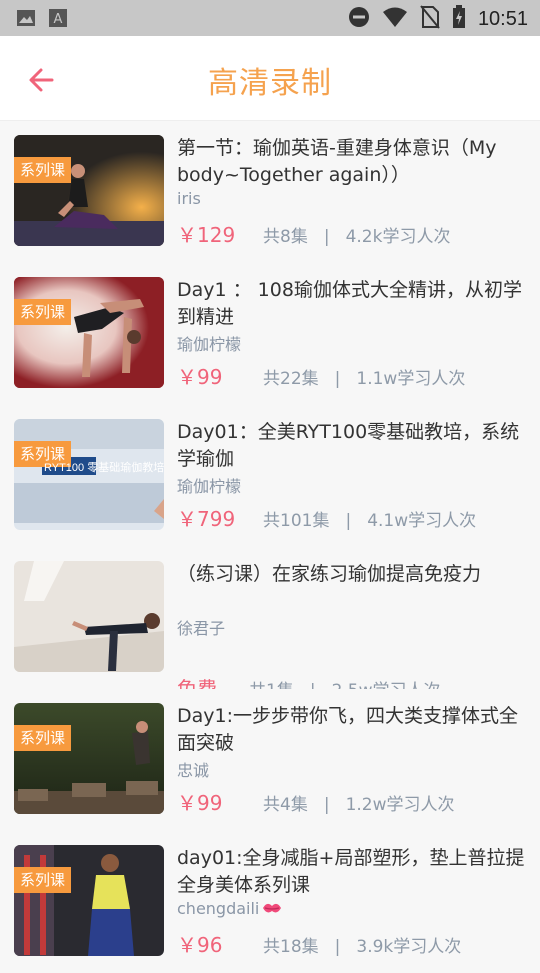  What do you see at coordinates (348, 729) in the screenshot?
I see `course-title: Day1:一步步带你飞，四大类支撑体式全面突破` at bounding box center [348, 729].